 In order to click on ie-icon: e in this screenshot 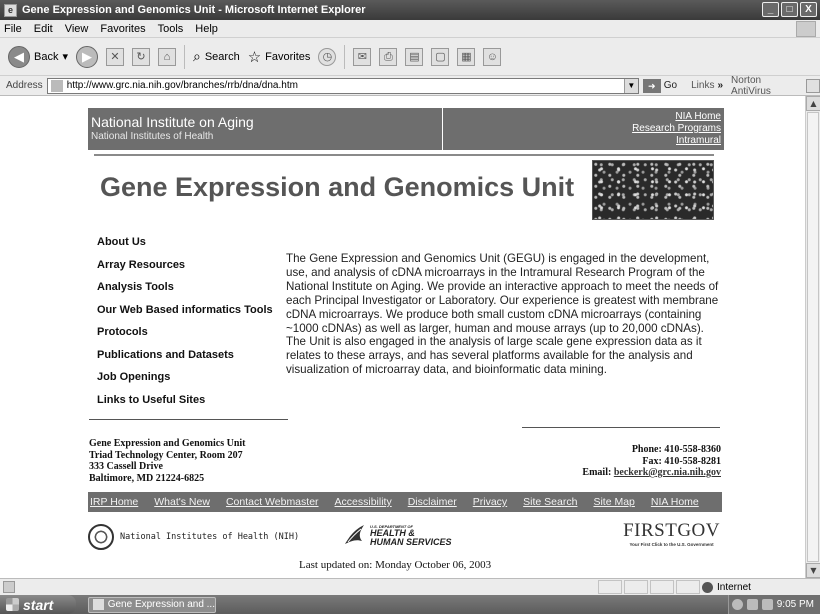, I will do `click(10, 10)`.